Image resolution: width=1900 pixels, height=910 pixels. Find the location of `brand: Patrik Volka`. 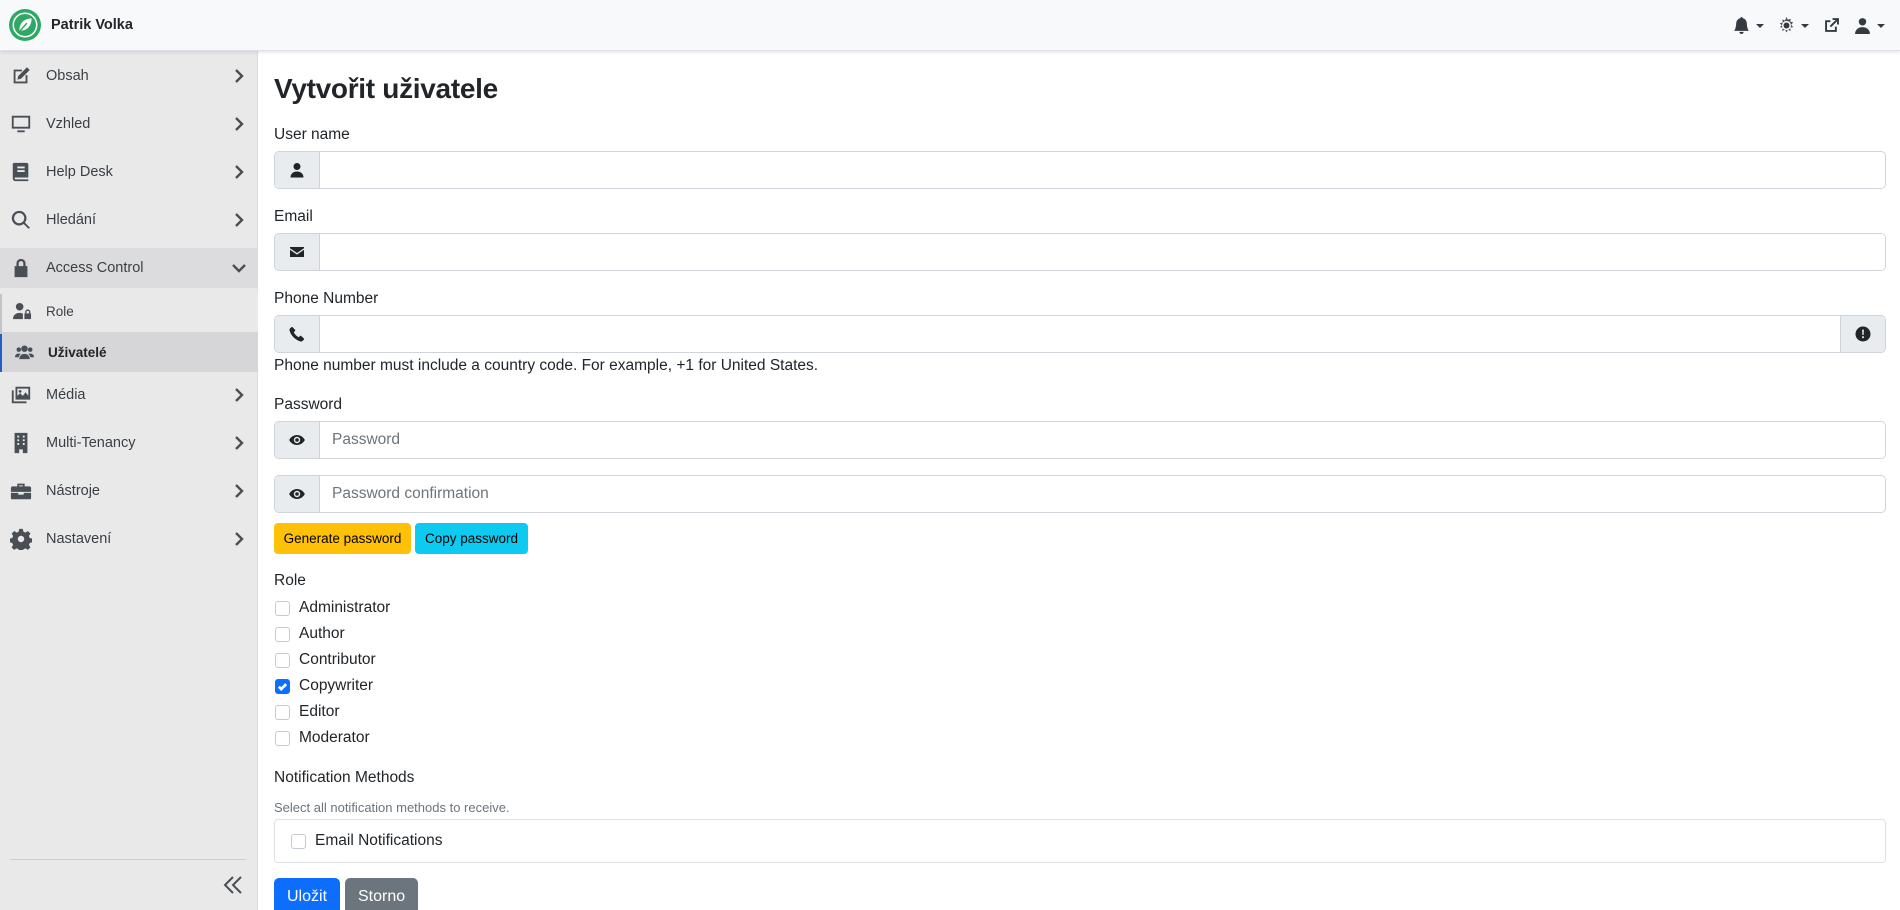

brand: Patrik Volka is located at coordinates (71, 25).